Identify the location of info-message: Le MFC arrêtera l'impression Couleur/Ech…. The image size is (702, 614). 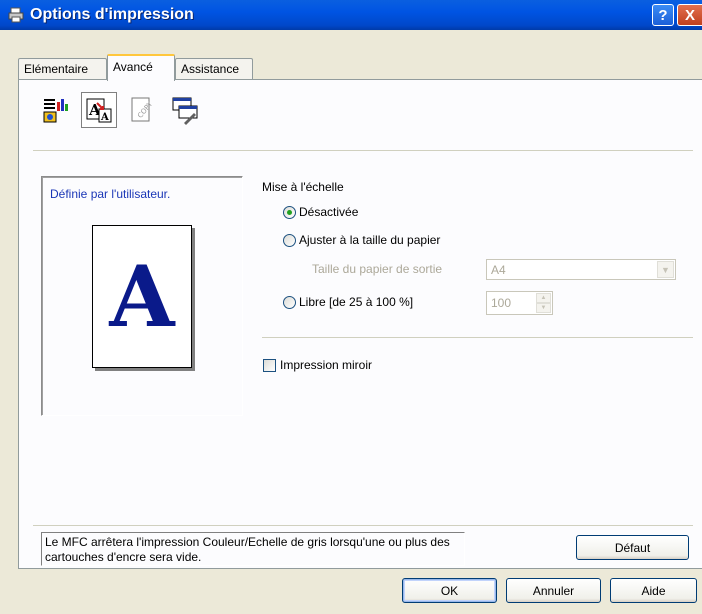
(253, 549).